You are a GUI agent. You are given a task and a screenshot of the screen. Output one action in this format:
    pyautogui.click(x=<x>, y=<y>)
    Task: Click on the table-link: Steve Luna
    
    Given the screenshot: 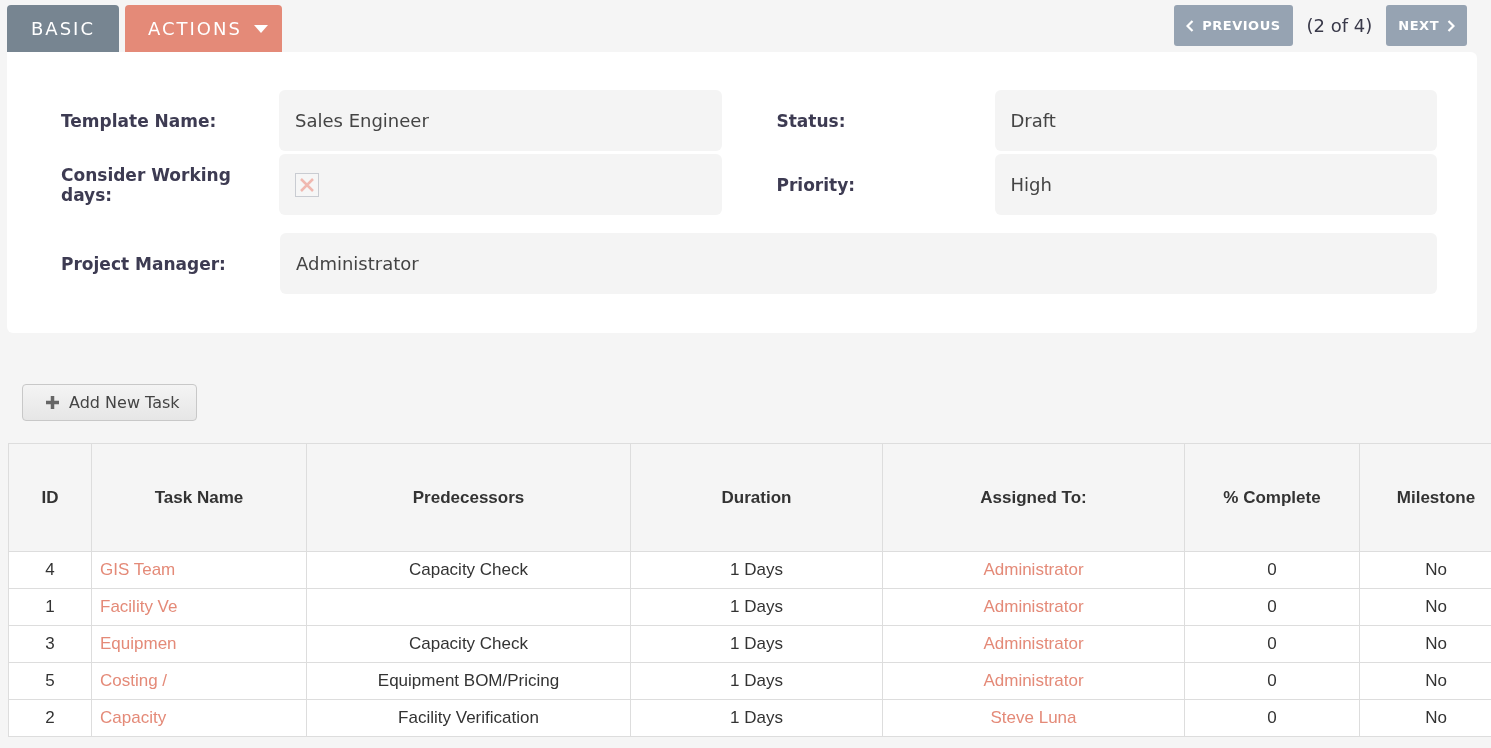 What is the action you would take?
    pyautogui.click(x=1033, y=717)
    